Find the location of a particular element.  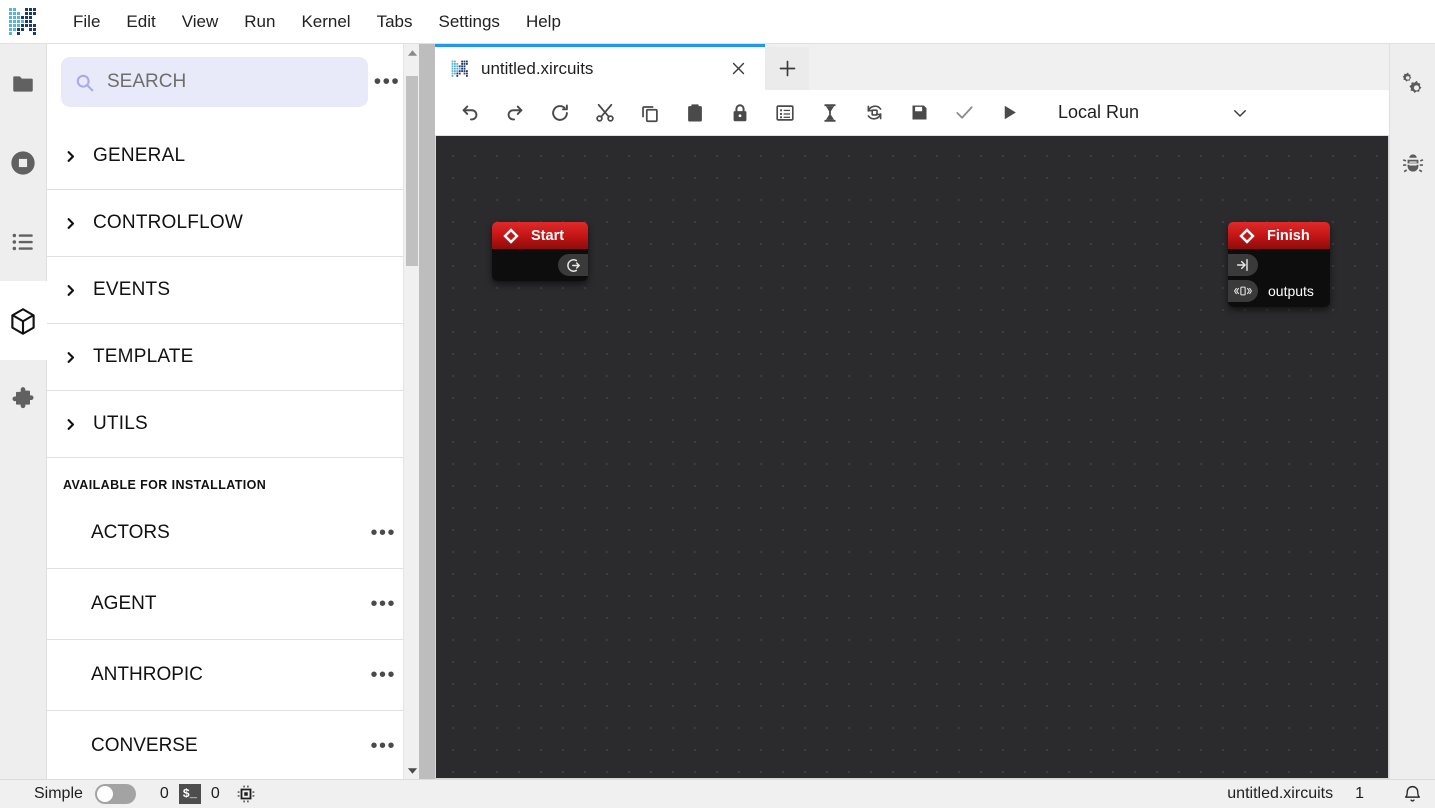

finish-node: Finish outputs is located at coordinates (1279, 264).